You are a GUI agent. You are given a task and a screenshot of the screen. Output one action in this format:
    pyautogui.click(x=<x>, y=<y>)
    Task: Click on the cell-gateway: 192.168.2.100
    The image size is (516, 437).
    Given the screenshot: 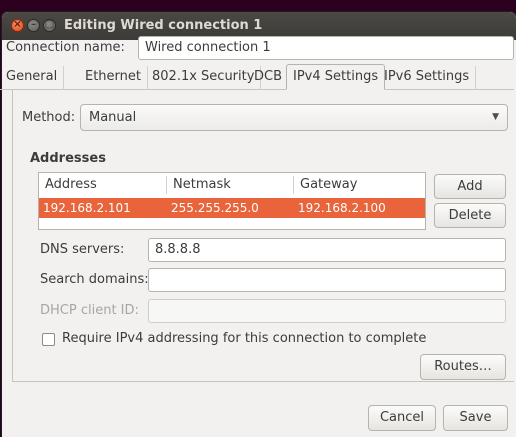 What is the action you would take?
    pyautogui.click(x=342, y=208)
    